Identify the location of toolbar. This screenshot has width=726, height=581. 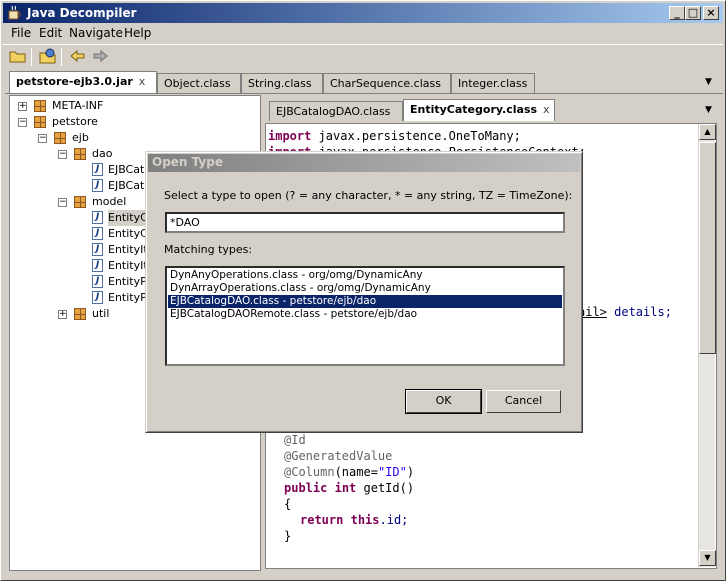
(363, 56).